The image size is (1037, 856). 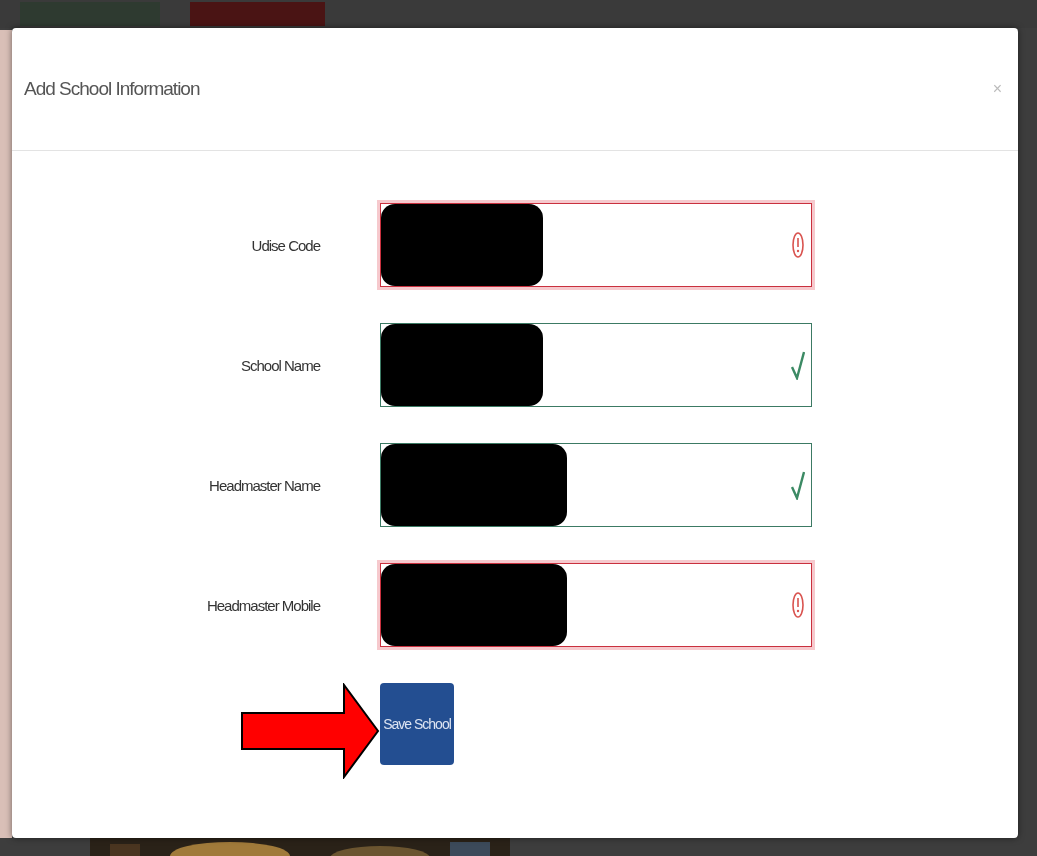 What do you see at coordinates (264, 485) in the screenshot?
I see `field-label: Headmaster Name` at bounding box center [264, 485].